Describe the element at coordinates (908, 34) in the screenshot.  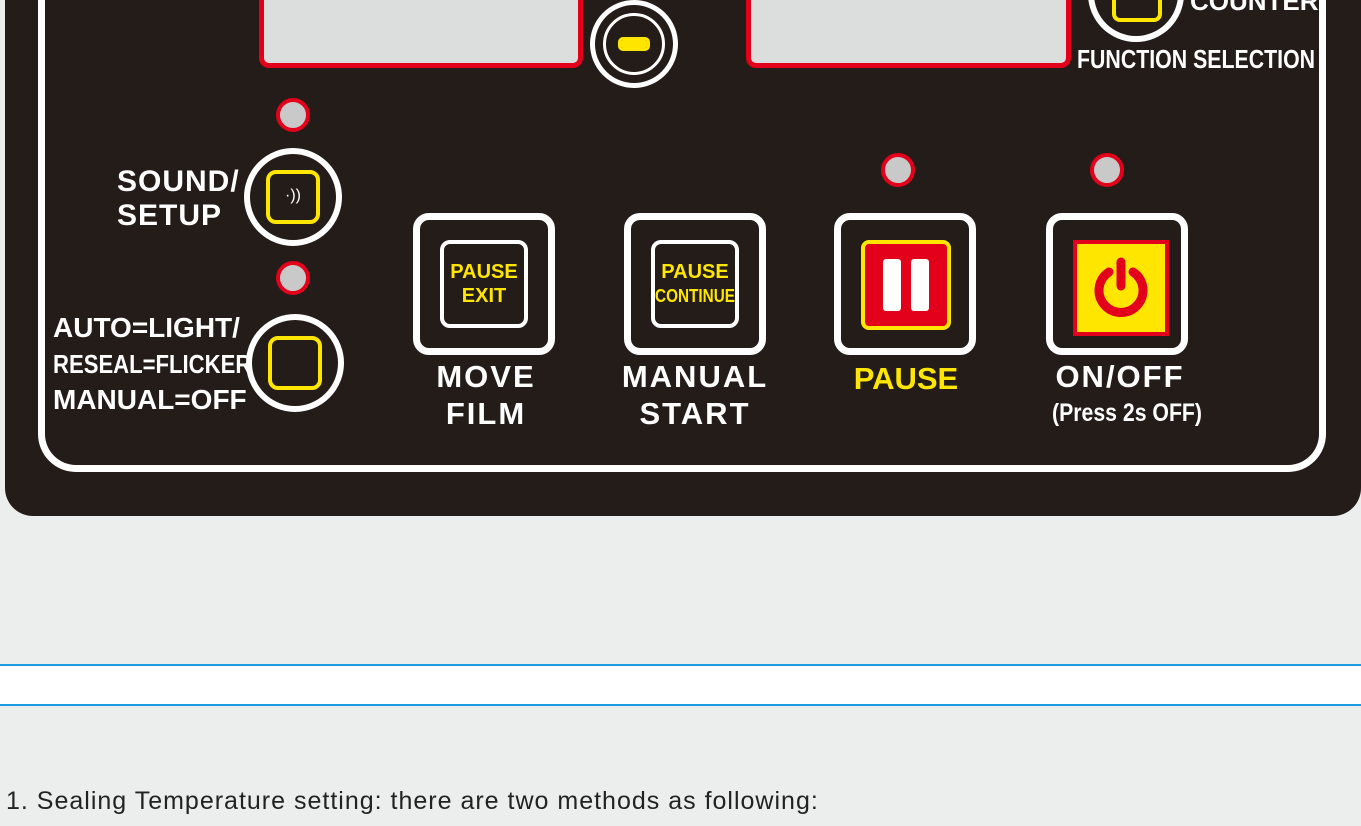
I see `right-display` at that location.